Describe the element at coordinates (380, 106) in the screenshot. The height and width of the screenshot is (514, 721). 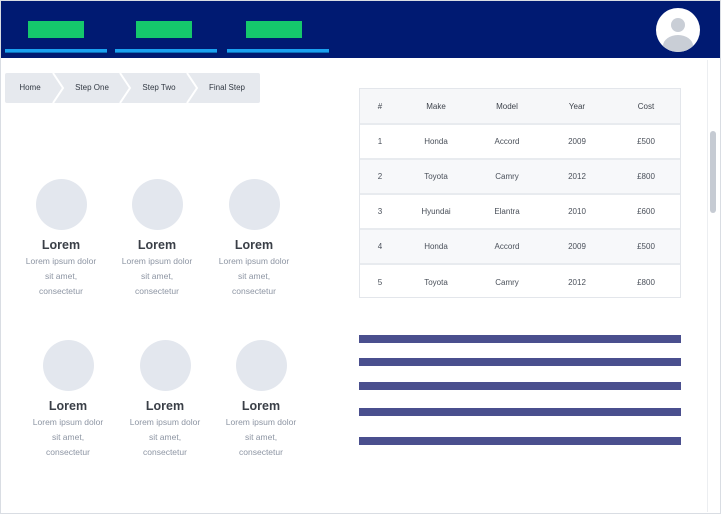
I see `column-header: #` at that location.